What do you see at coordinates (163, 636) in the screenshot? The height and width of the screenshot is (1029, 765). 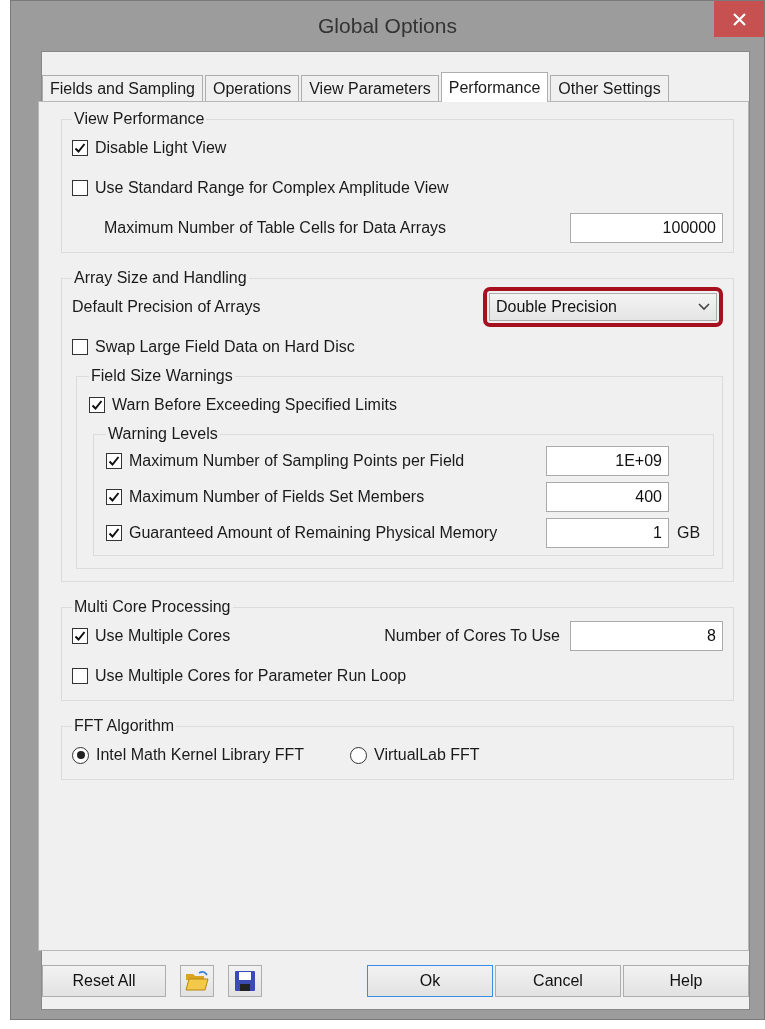 I see `checkbox-label: Use Multiple Cores` at bounding box center [163, 636].